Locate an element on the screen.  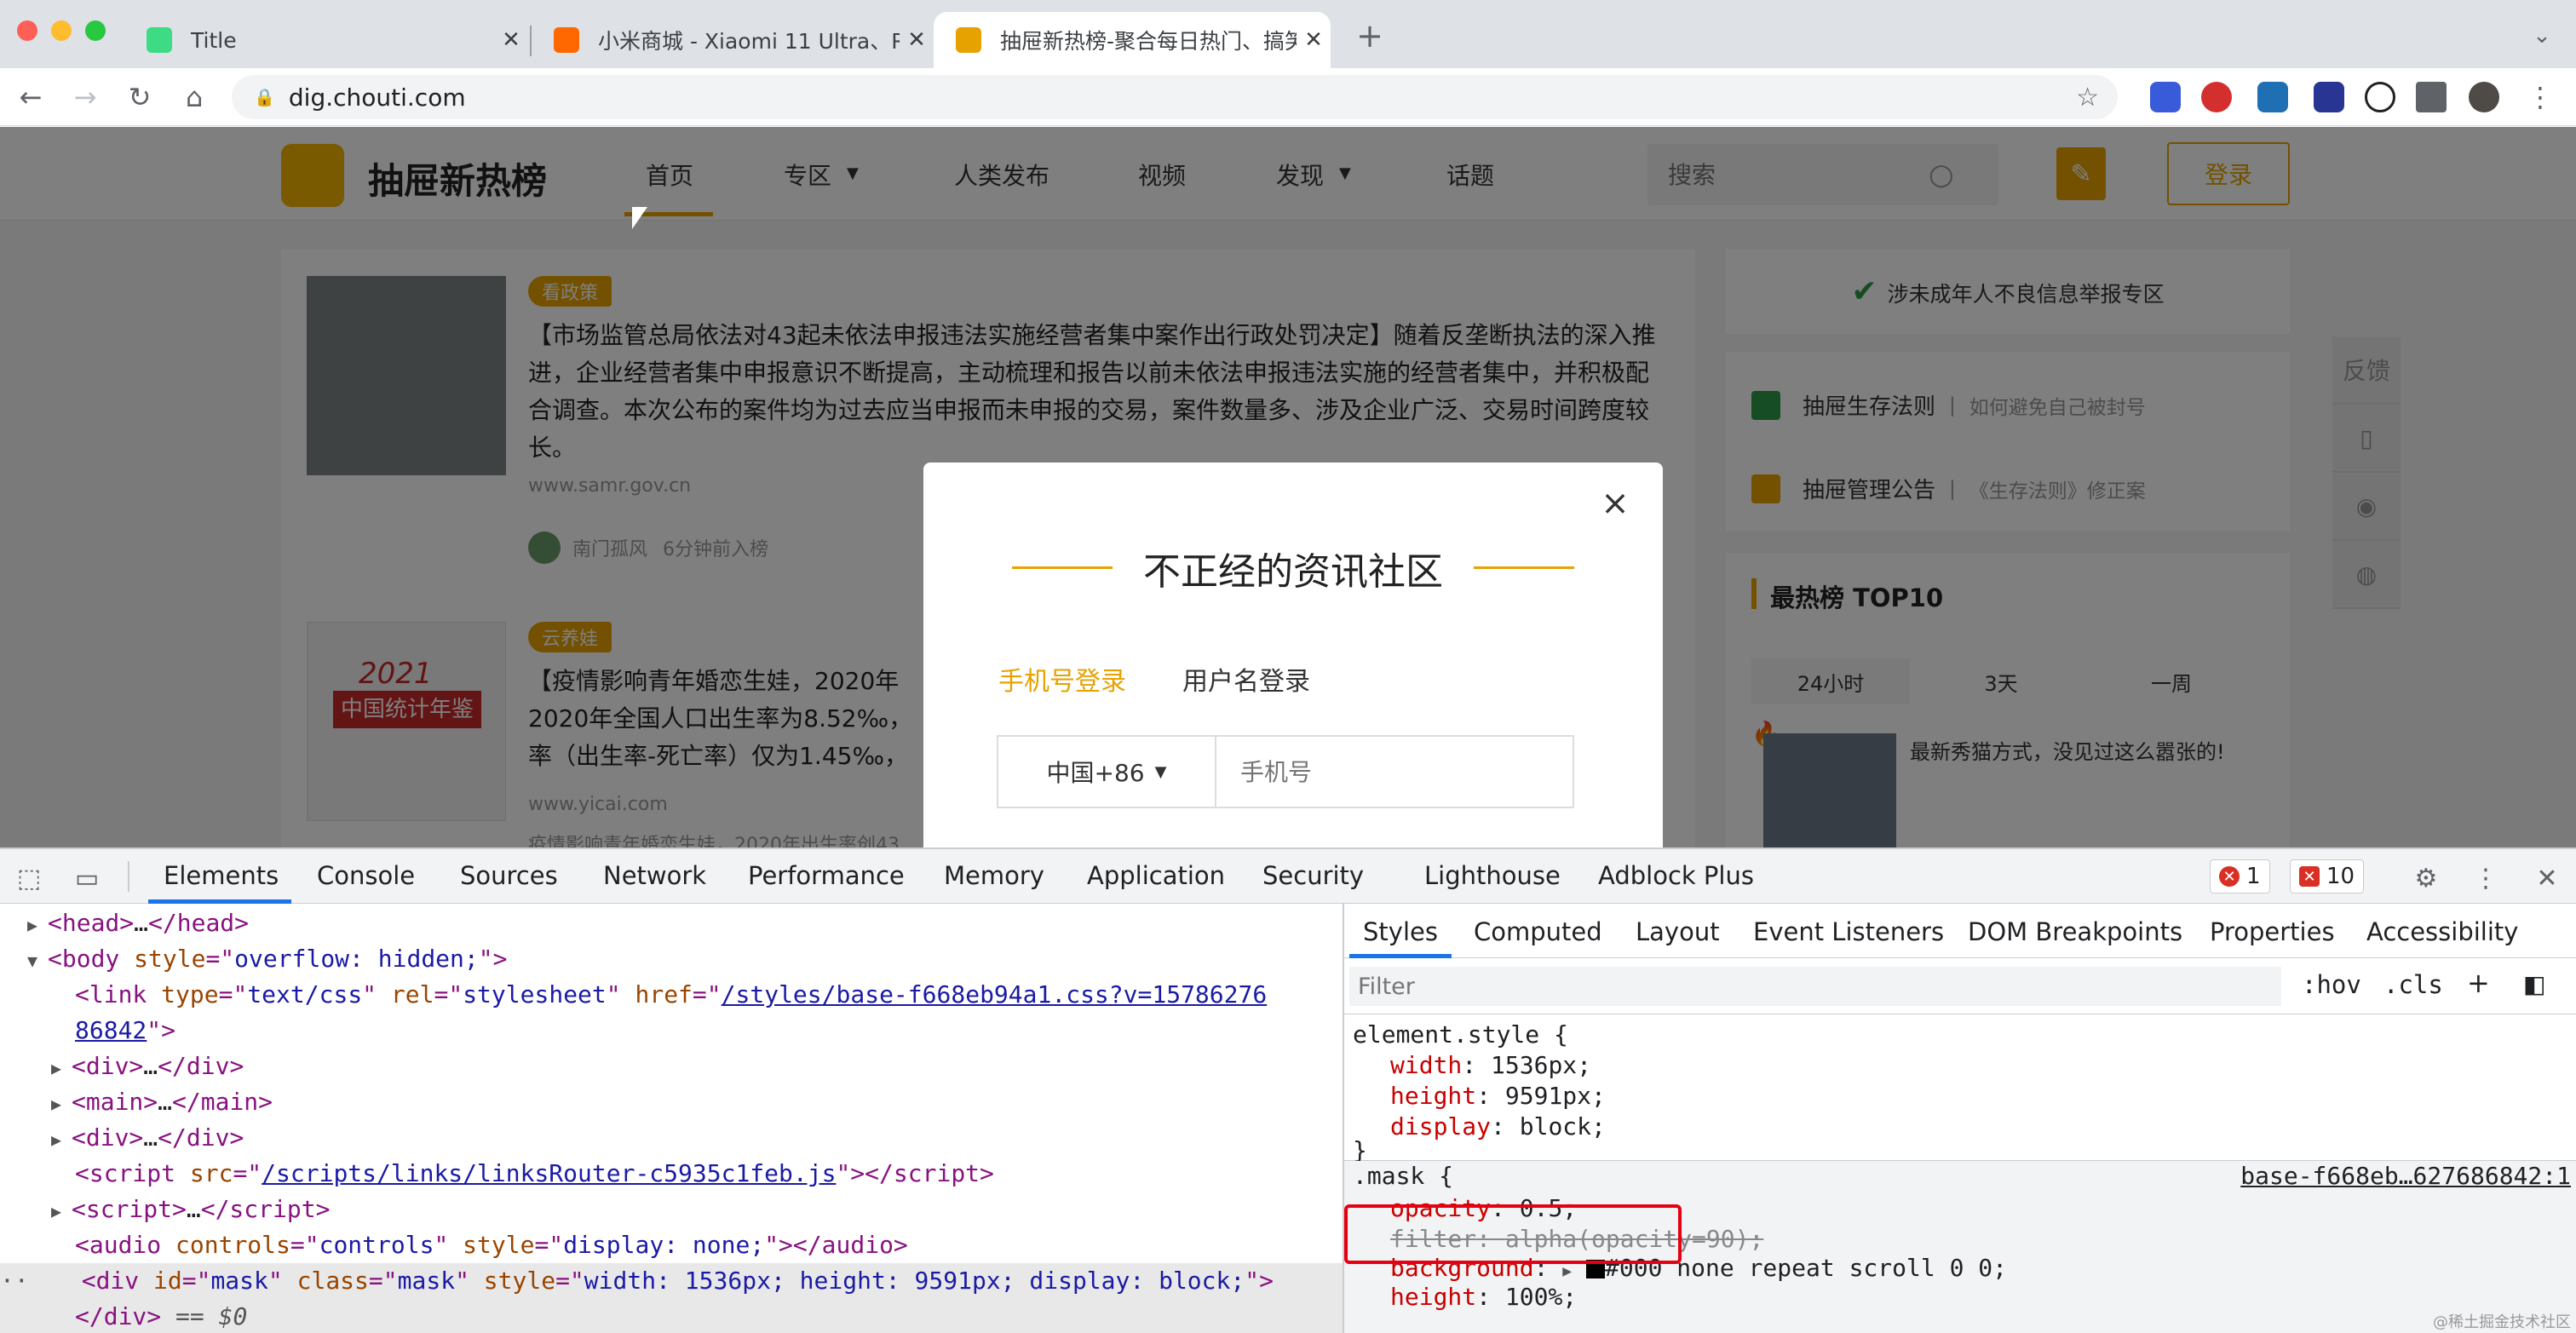
rule-selector: .mask { is located at coordinates (1403, 1176).